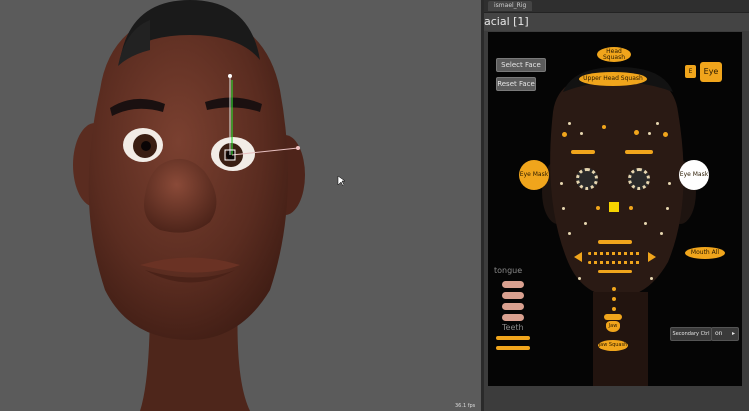 This screenshot has width=749, height=411. Describe the element at coordinates (615, 271) in the screenshot. I see `lower-lip-ctrl` at that location.